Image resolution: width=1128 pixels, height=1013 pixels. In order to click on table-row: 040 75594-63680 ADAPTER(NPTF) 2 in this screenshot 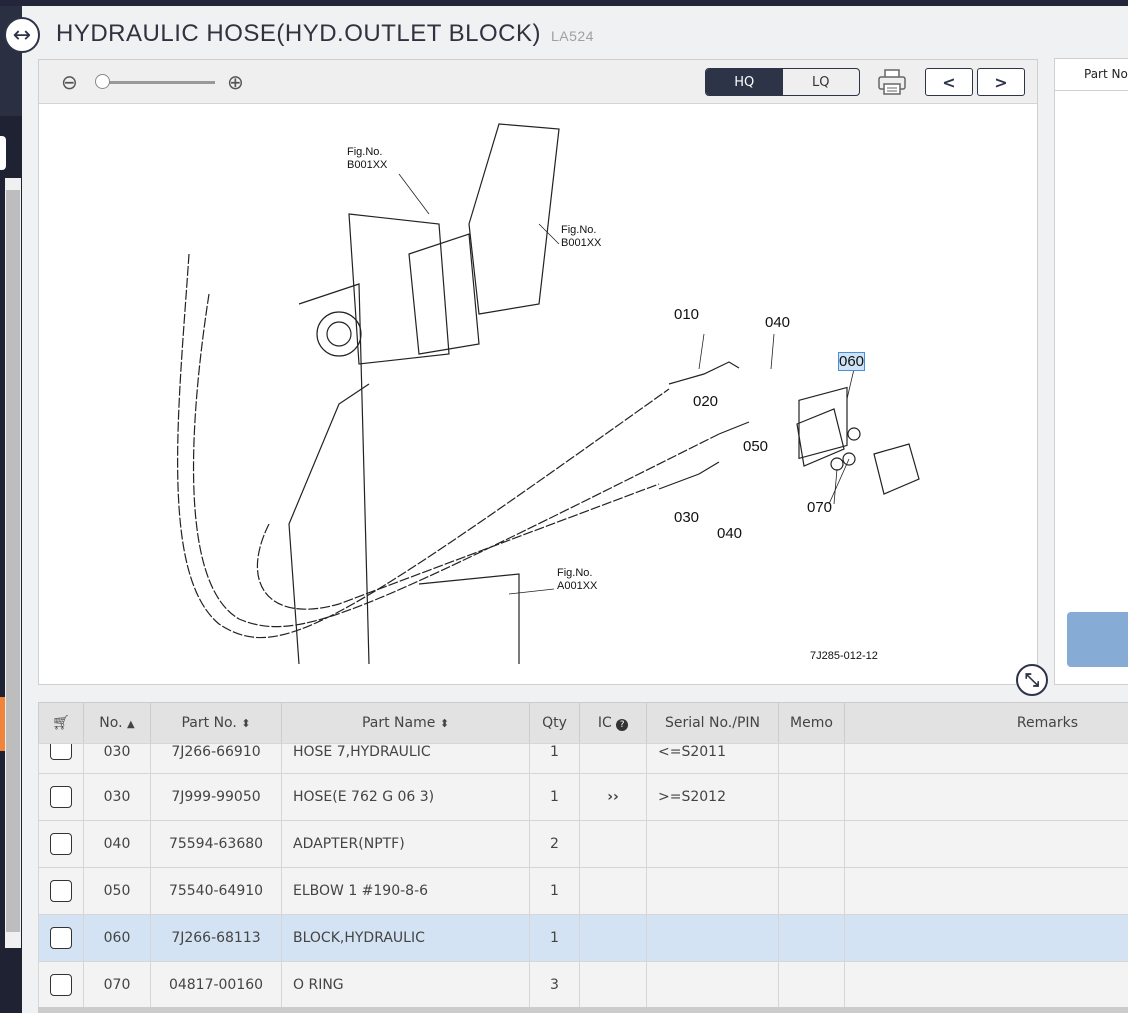, I will do `click(583, 844)`.